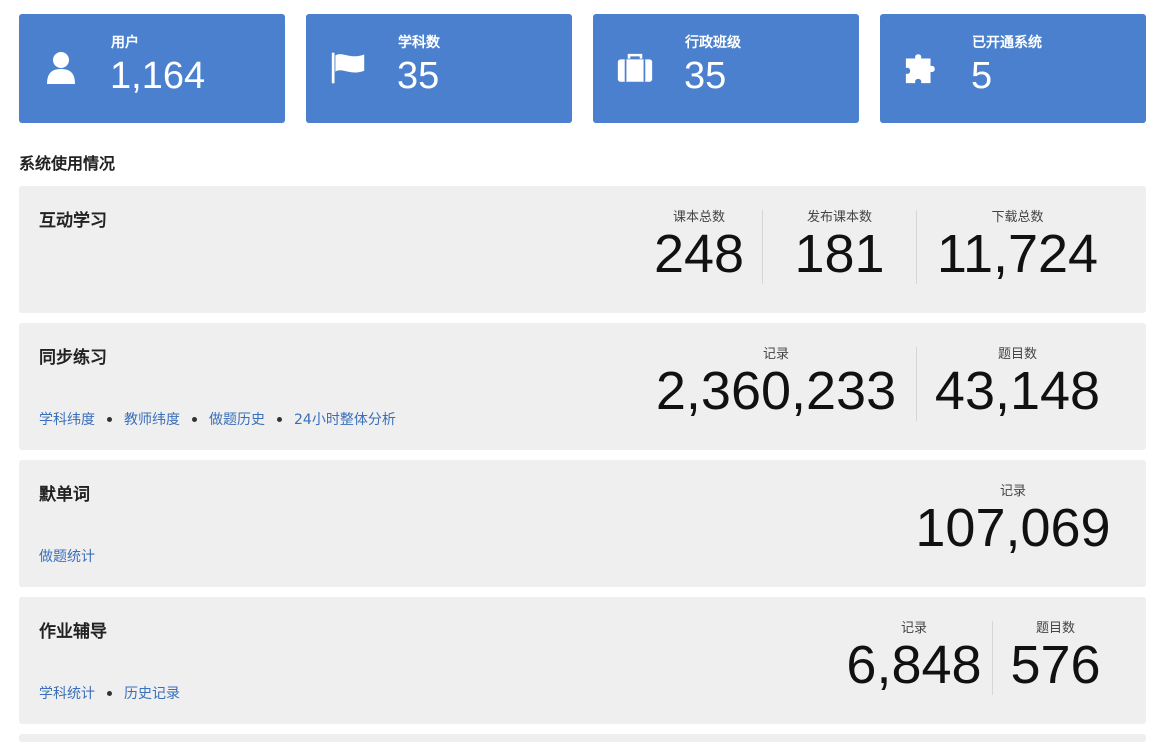 Image resolution: width=1163 pixels, height=742 pixels. I want to click on panel-links: 做题统计, so click(67, 556).